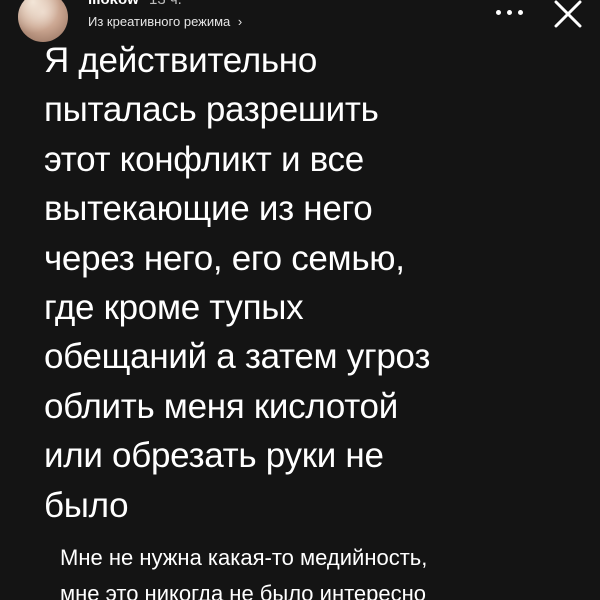  Describe the element at coordinates (214, 456) in the screenshot. I see `story-line: или обрезать руки не` at that location.